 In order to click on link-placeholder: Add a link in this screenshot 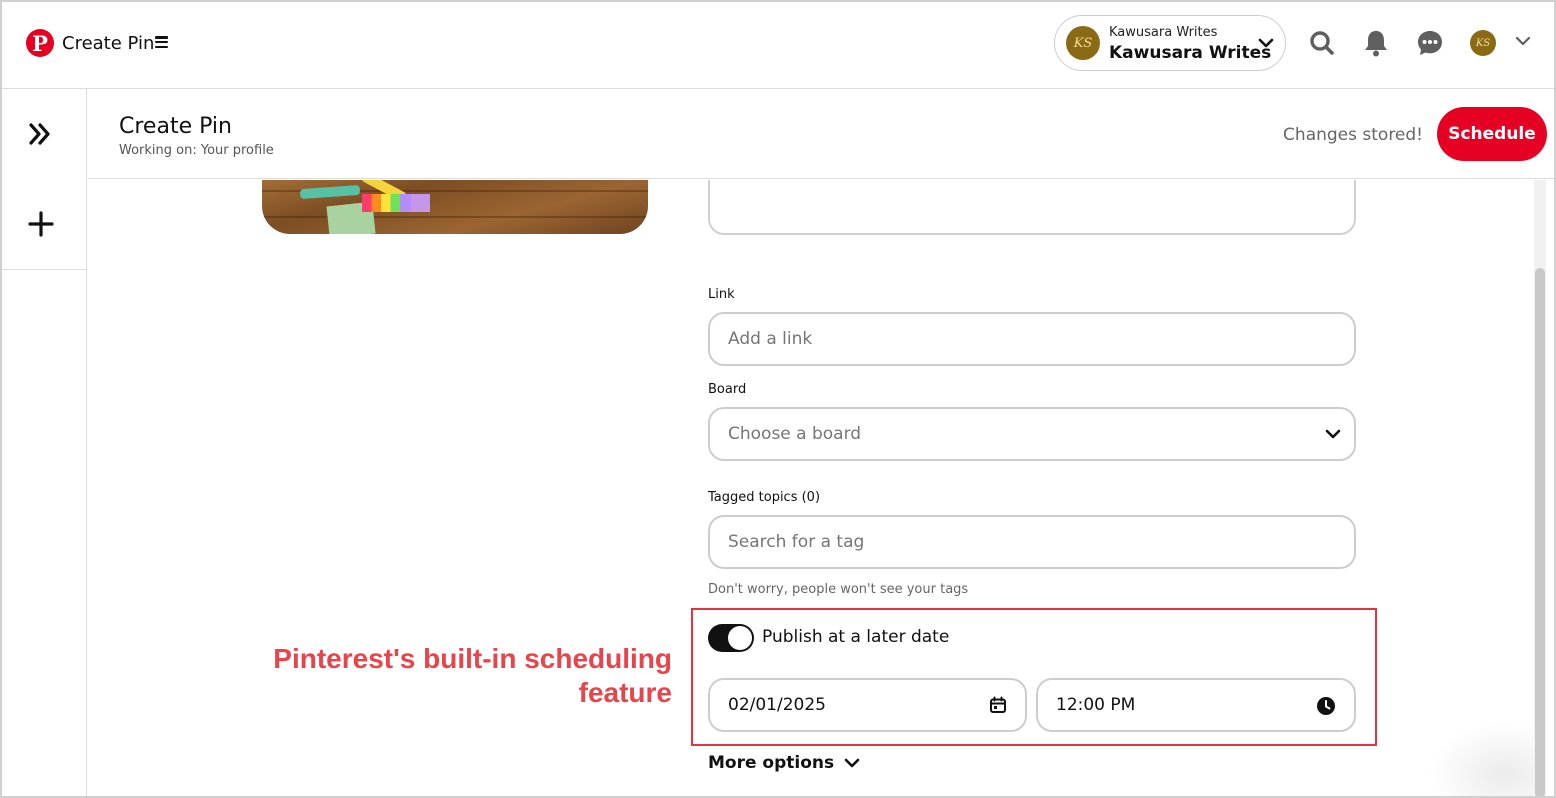, I will do `click(770, 339)`.